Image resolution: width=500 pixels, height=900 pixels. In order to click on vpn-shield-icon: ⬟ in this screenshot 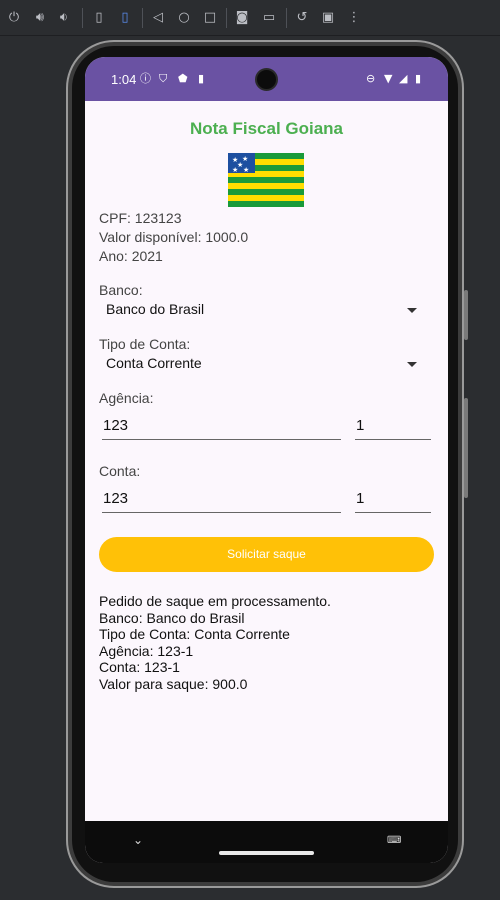, I will do `click(183, 78)`.